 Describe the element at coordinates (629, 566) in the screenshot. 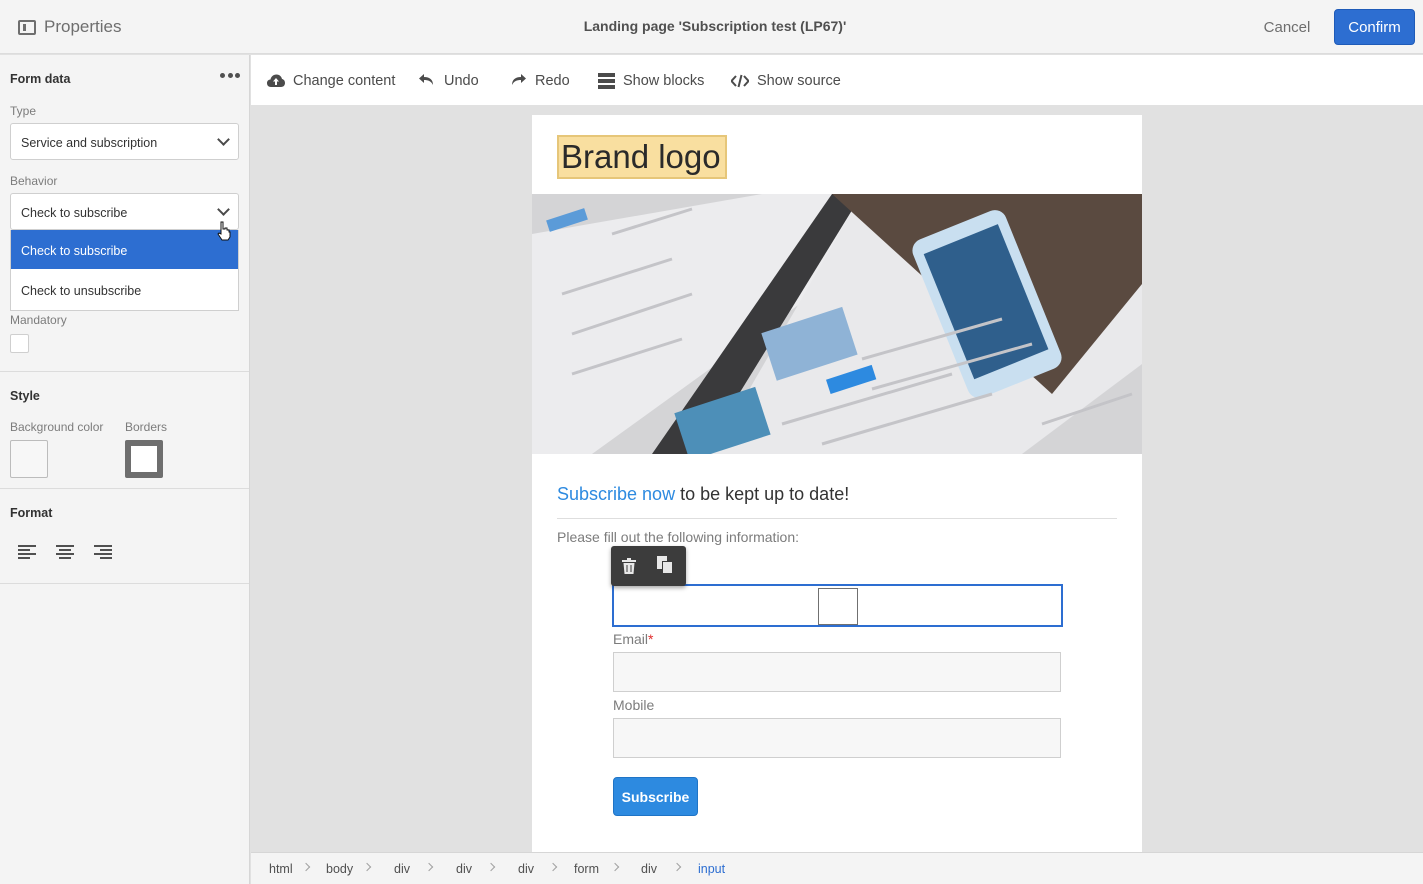

I see `trash-icon` at that location.